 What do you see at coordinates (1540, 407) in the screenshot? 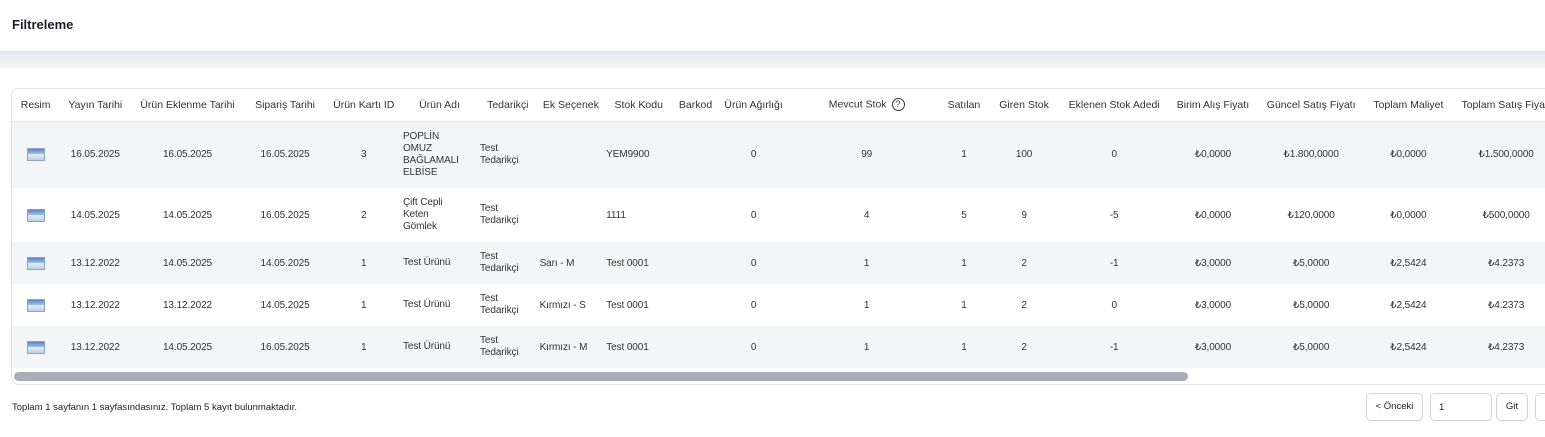
I see `next-page-button` at bounding box center [1540, 407].